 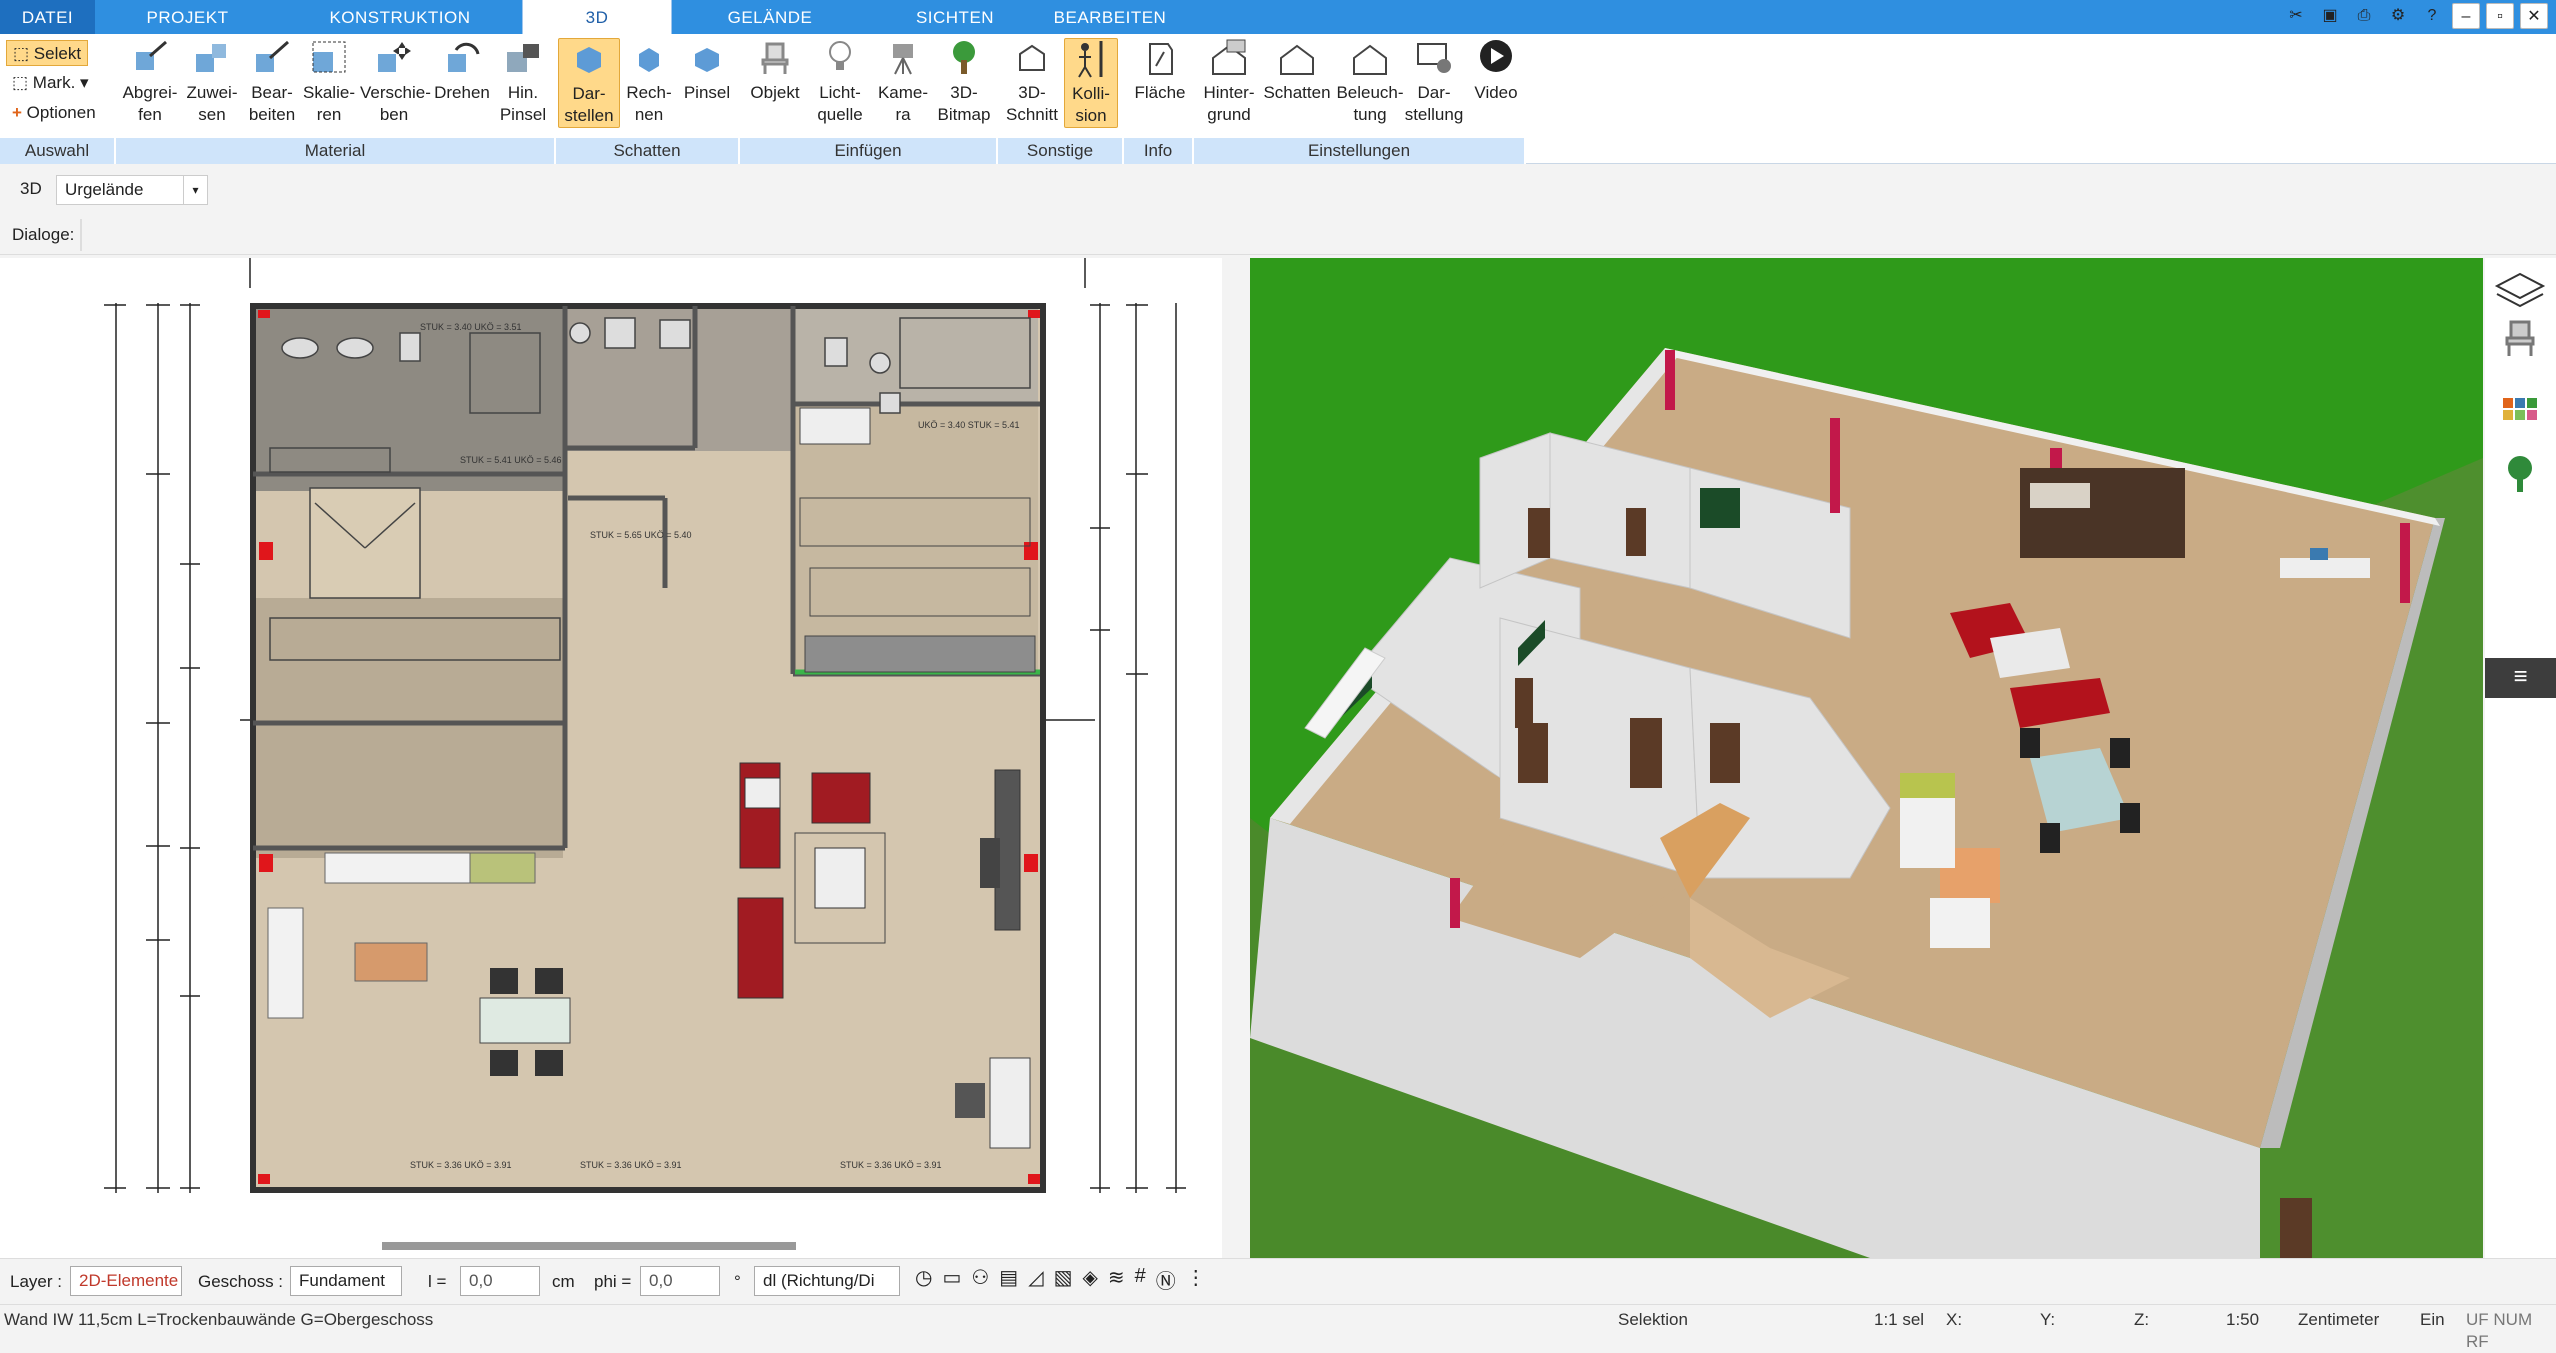 What do you see at coordinates (1008, 1279) in the screenshot?
I see `floors-icon: ▤` at bounding box center [1008, 1279].